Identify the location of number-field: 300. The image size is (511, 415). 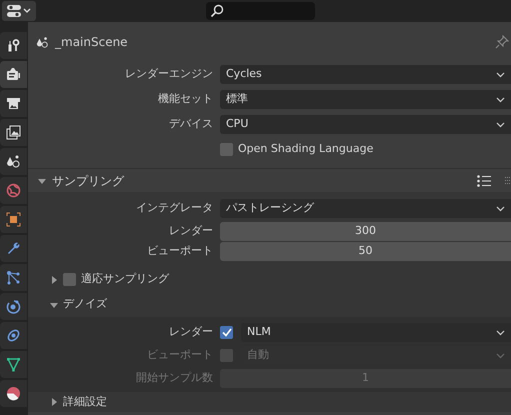
(365, 231).